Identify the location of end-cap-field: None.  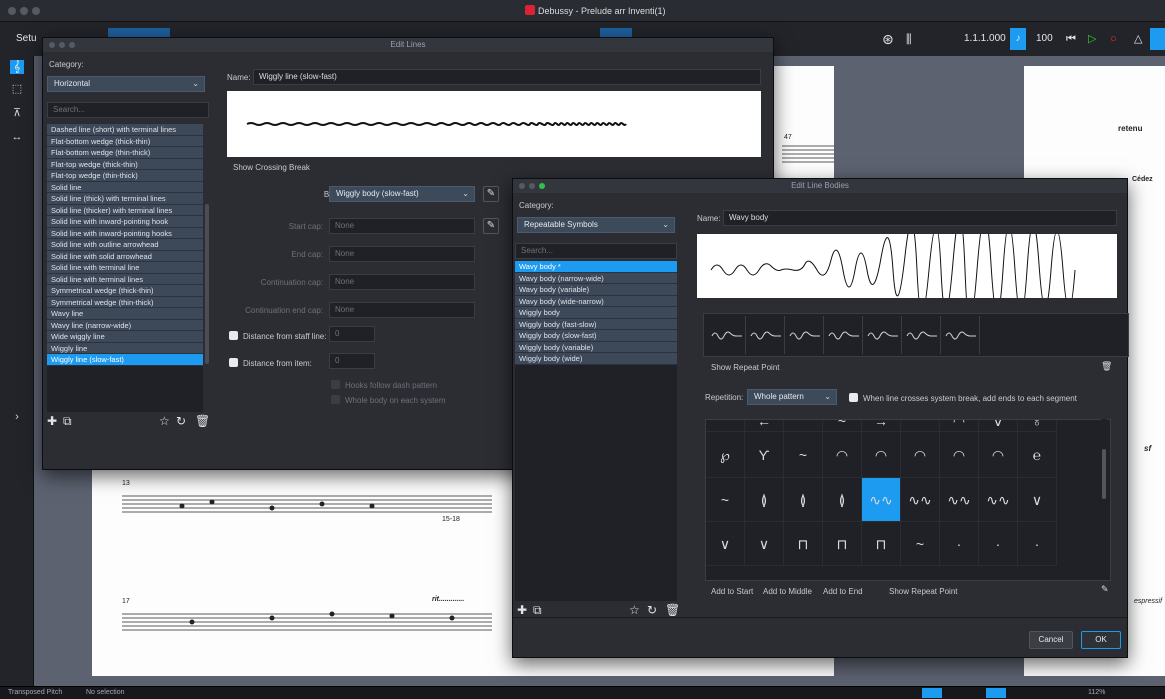
(402, 254).